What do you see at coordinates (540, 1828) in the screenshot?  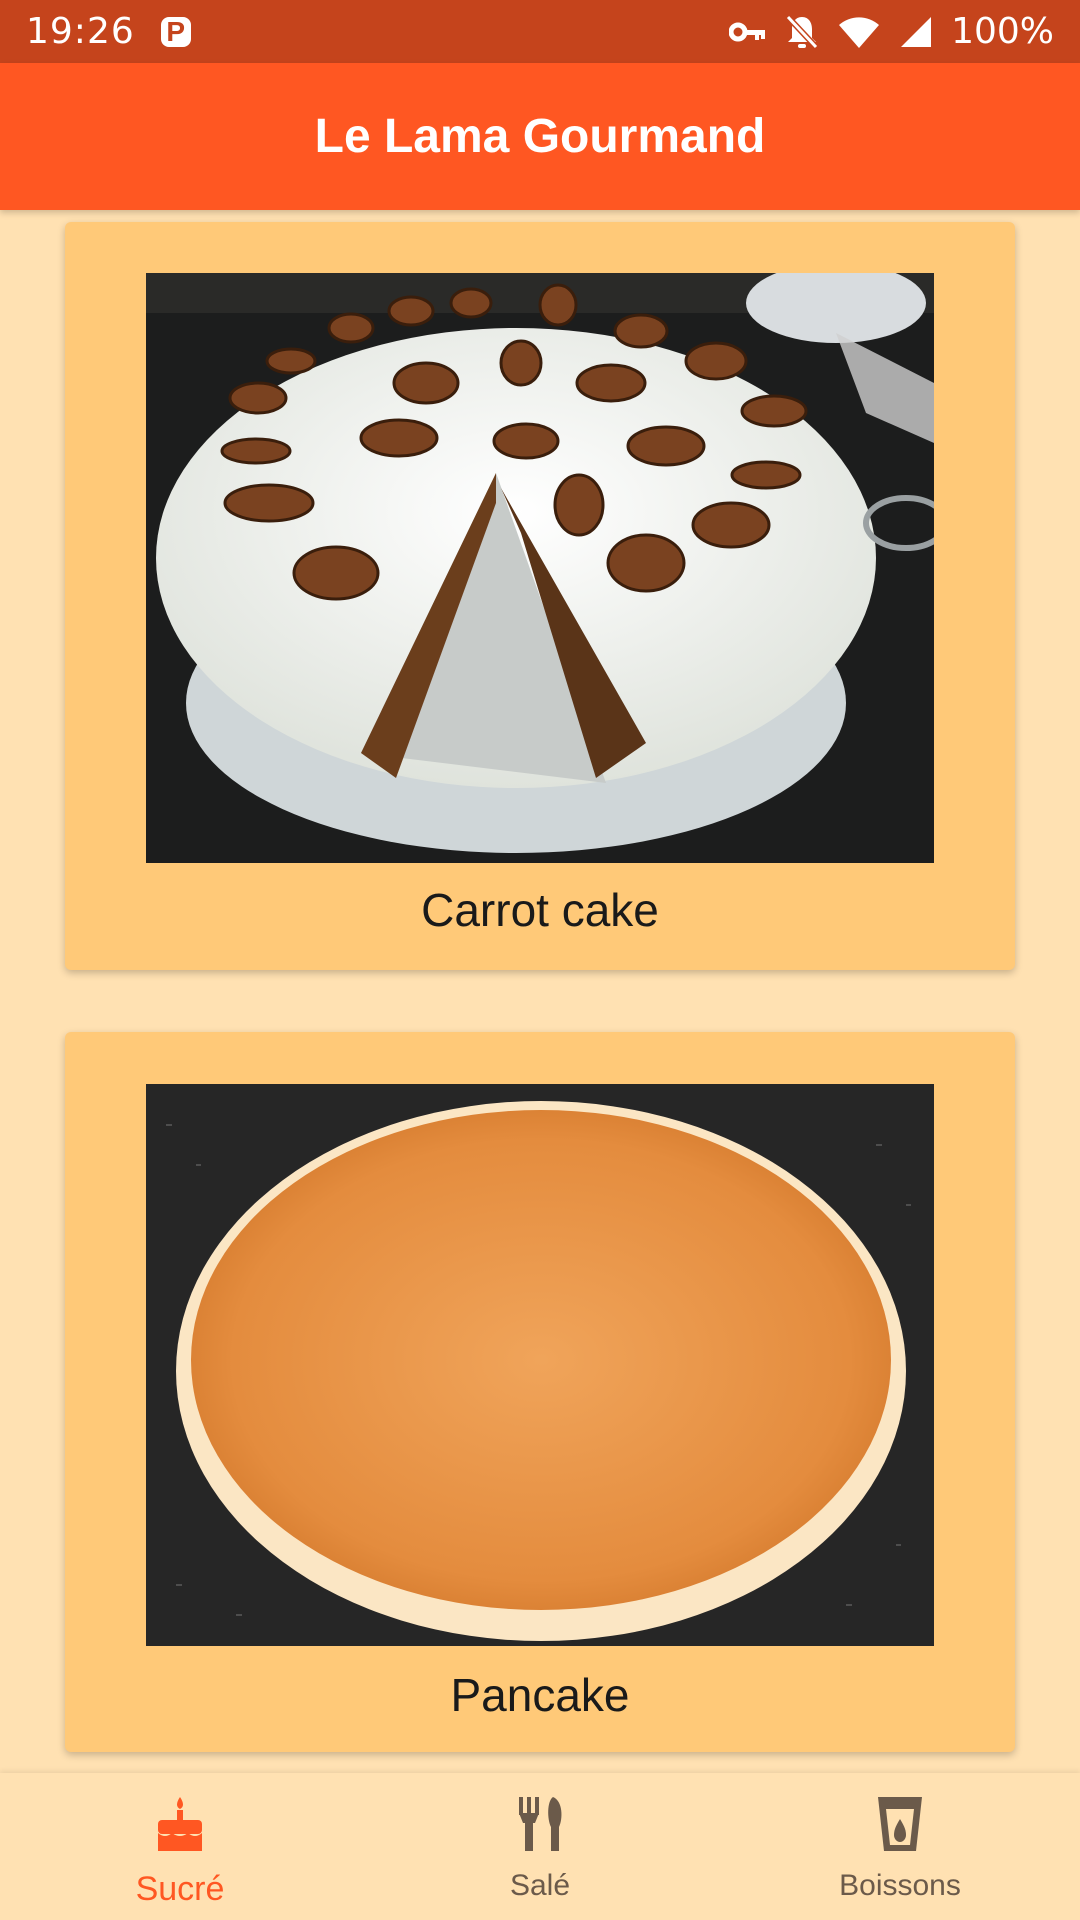 I see `fork-knife-icon` at bounding box center [540, 1828].